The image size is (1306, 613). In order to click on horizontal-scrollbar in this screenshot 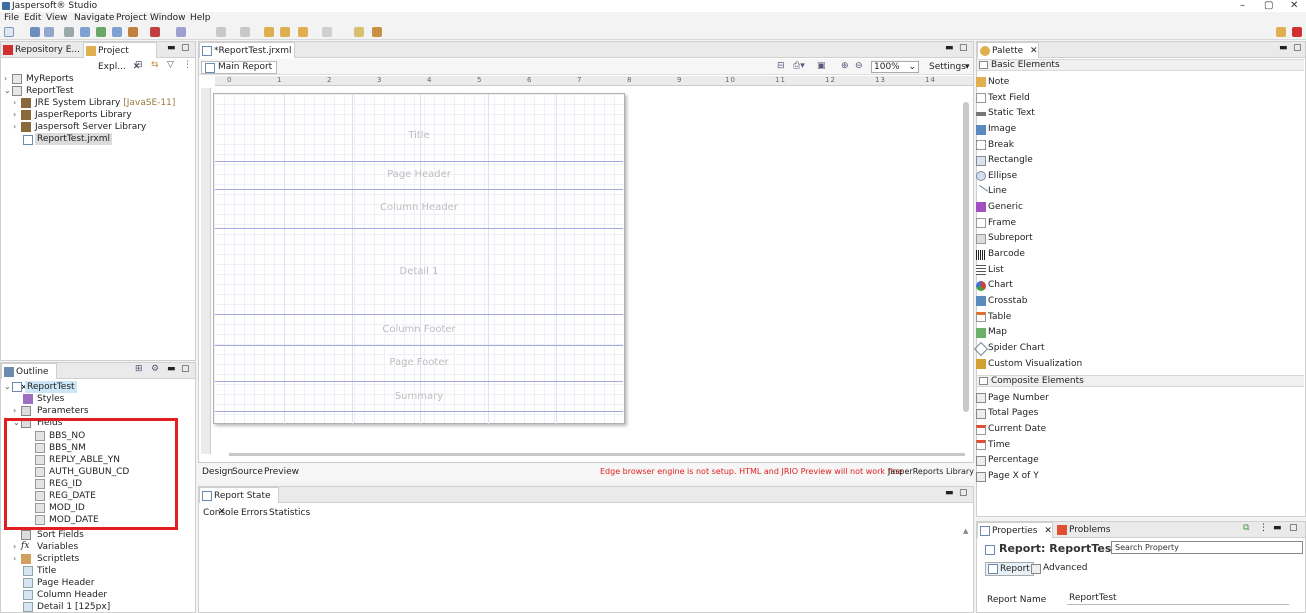, I will do `click(597, 454)`.